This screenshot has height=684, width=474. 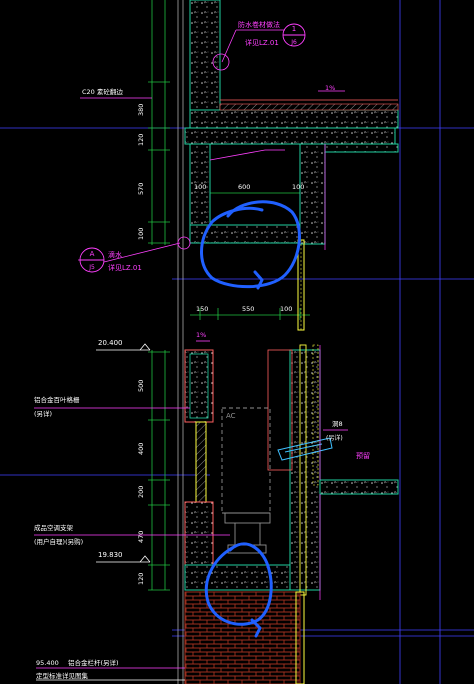 I want to click on right-mark-2: (另详), so click(x=334, y=438).